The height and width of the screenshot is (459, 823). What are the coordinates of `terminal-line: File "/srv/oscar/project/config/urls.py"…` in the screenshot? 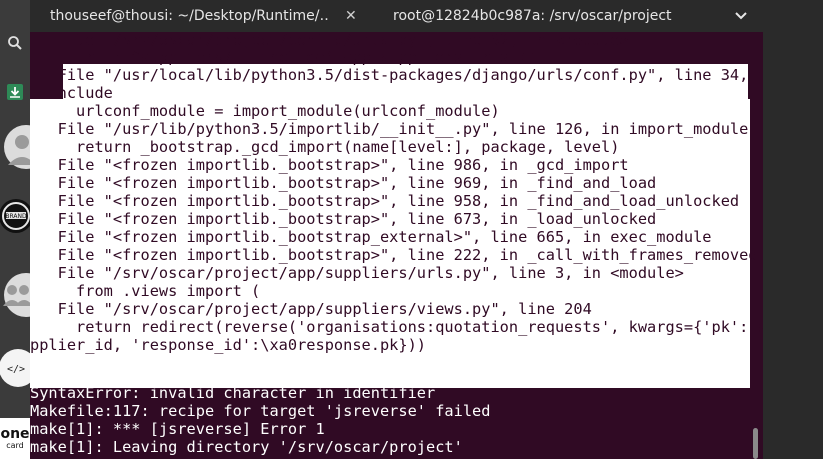 It's located at (329, 40).